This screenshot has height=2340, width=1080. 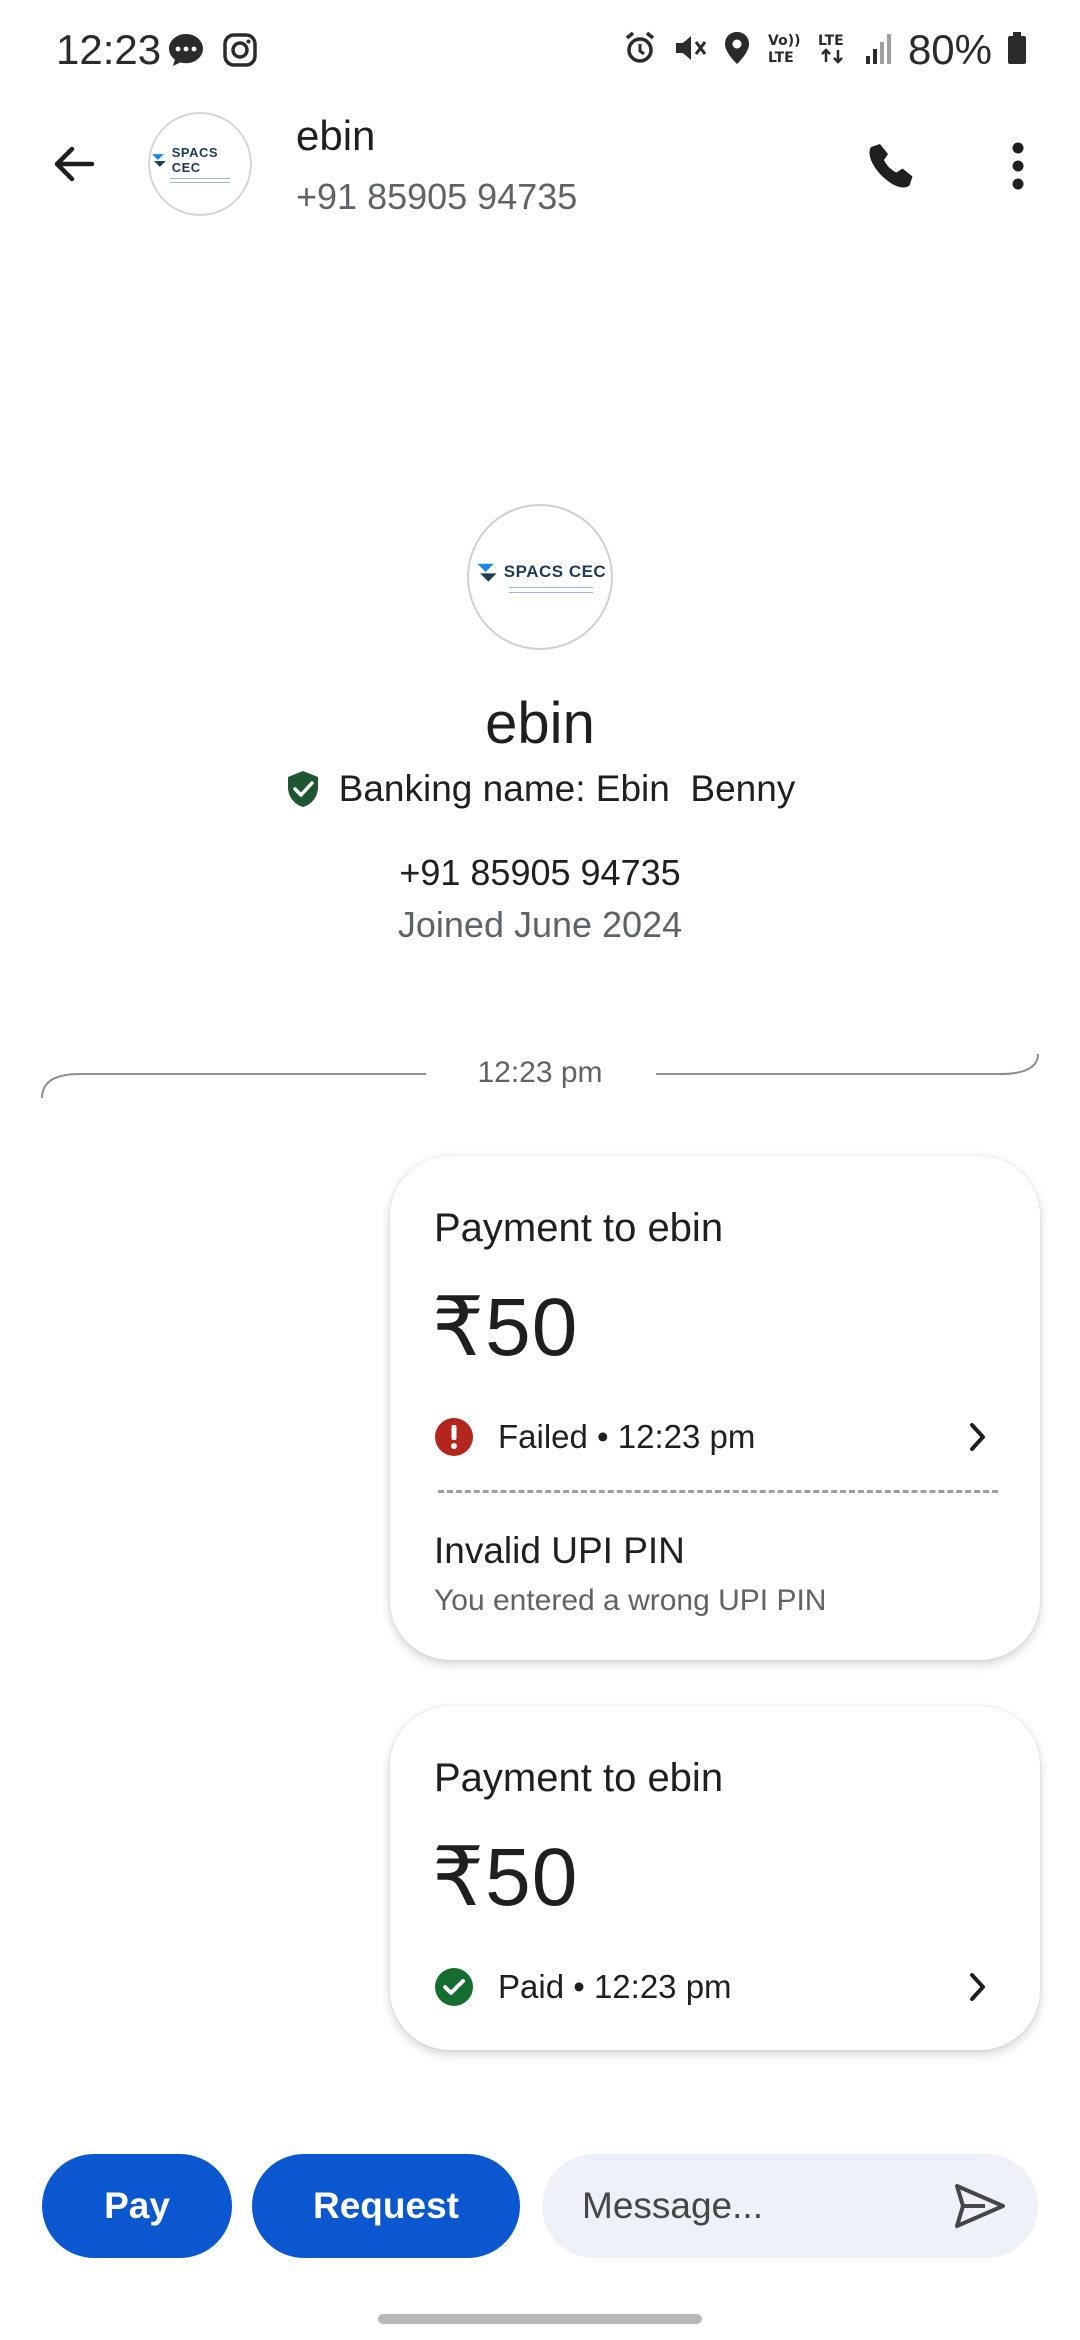 I want to click on call-button, so click(x=892, y=166).